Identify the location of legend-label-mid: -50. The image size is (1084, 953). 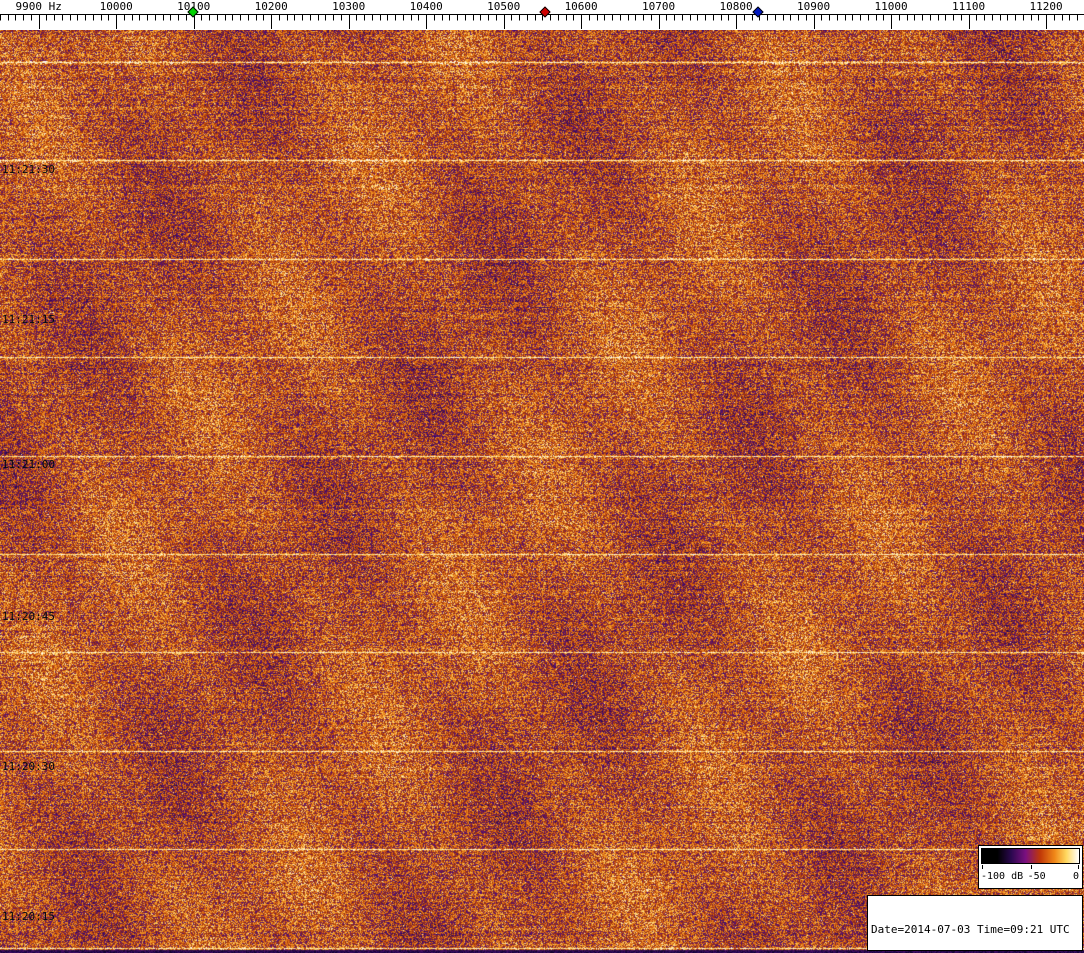
(1036, 876).